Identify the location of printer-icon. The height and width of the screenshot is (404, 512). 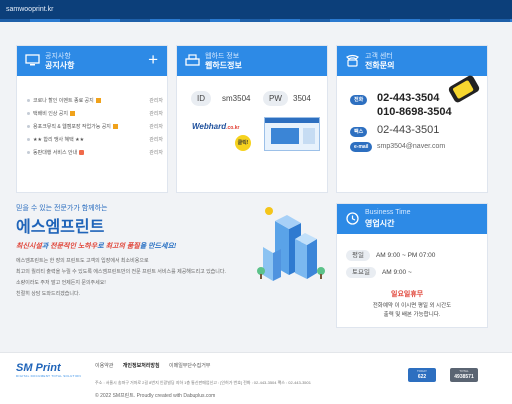
(192, 60).